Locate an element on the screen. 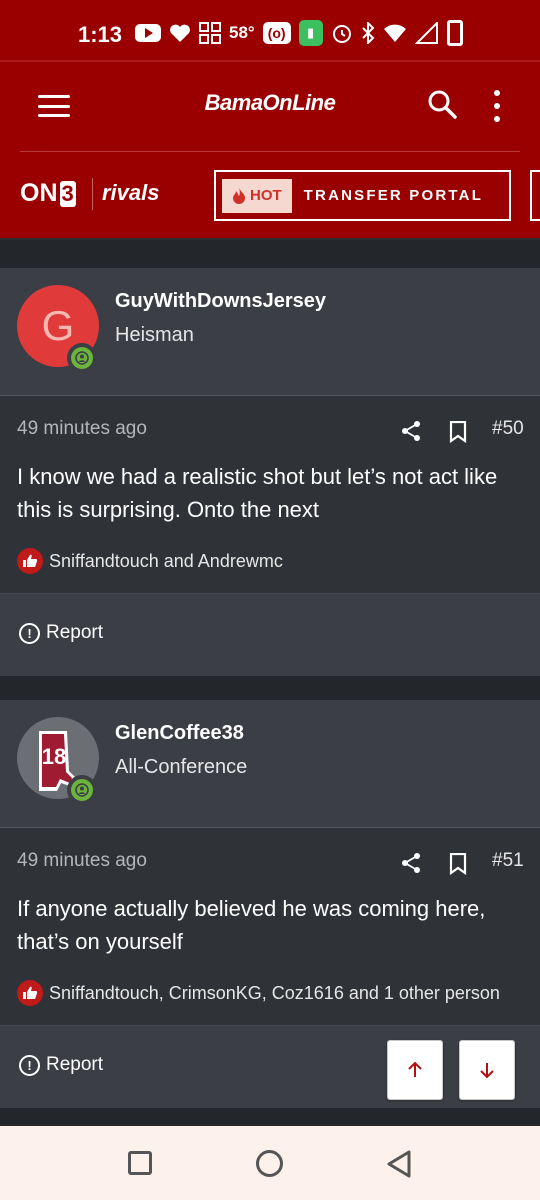 The height and width of the screenshot is (1200, 540). transfer-portal-label: TRANSFER PORTAL is located at coordinates (393, 195).